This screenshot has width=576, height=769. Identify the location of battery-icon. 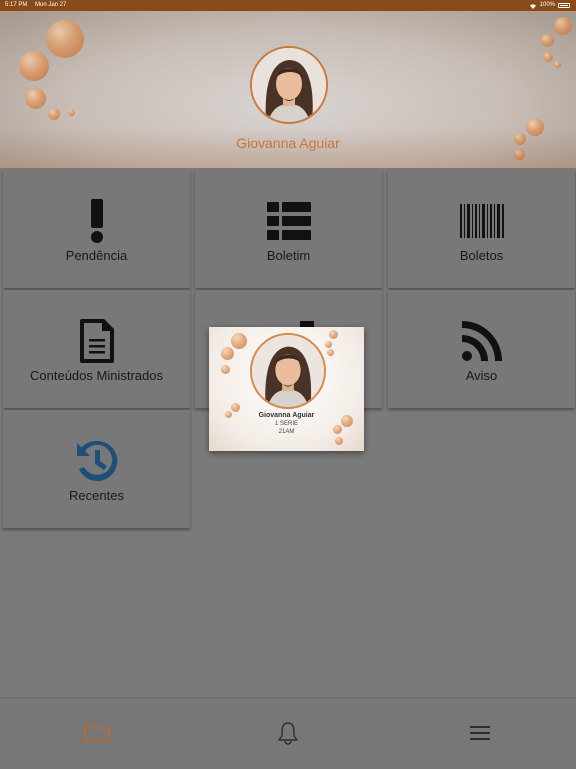
(564, 5).